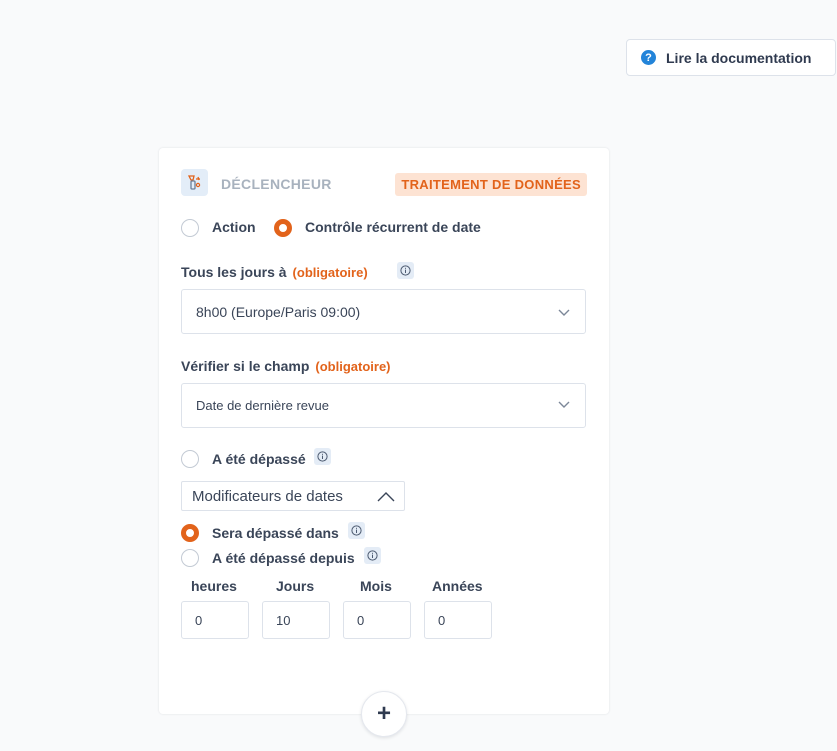  What do you see at coordinates (491, 184) in the screenshot?
I see `category-badge: TRAITEMENT DE DONNÉES` at bounding box center [491, 184].